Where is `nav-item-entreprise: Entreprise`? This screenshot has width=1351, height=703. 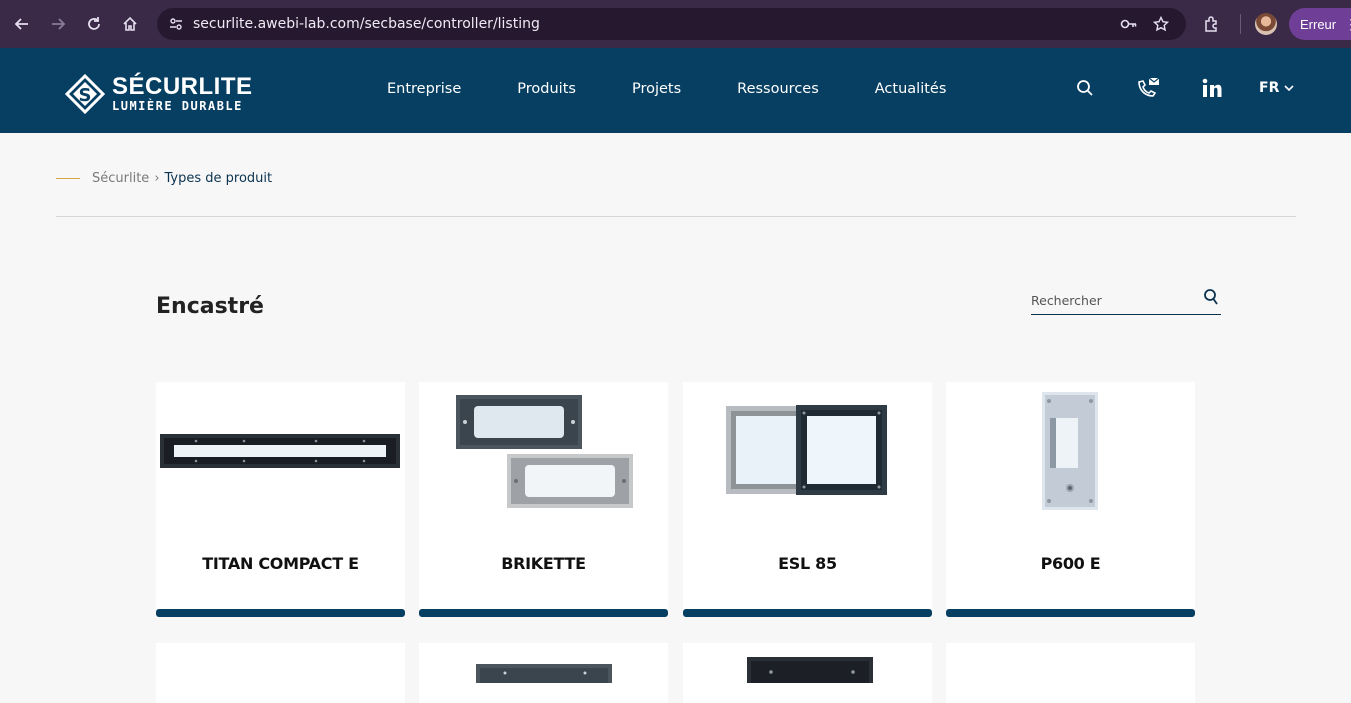 nav-item-entreprise: Entreprise is located at coordinates (424, 89).